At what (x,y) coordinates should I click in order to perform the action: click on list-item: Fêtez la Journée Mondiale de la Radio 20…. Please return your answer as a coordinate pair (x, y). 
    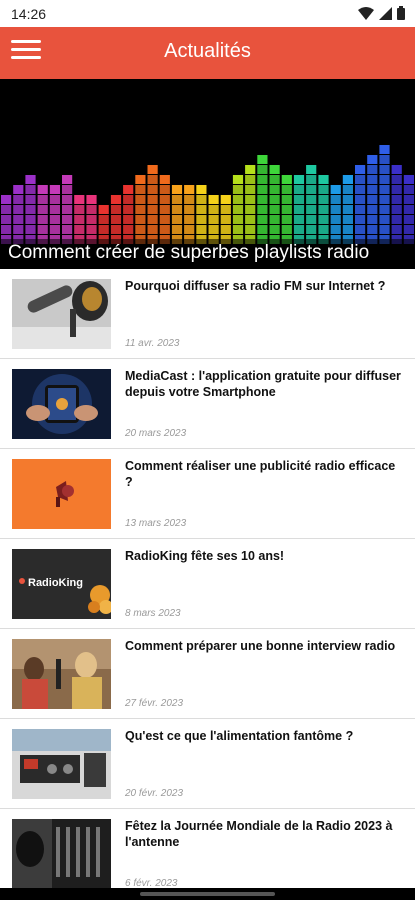
    Looking at the image, I should click on (207, 854).